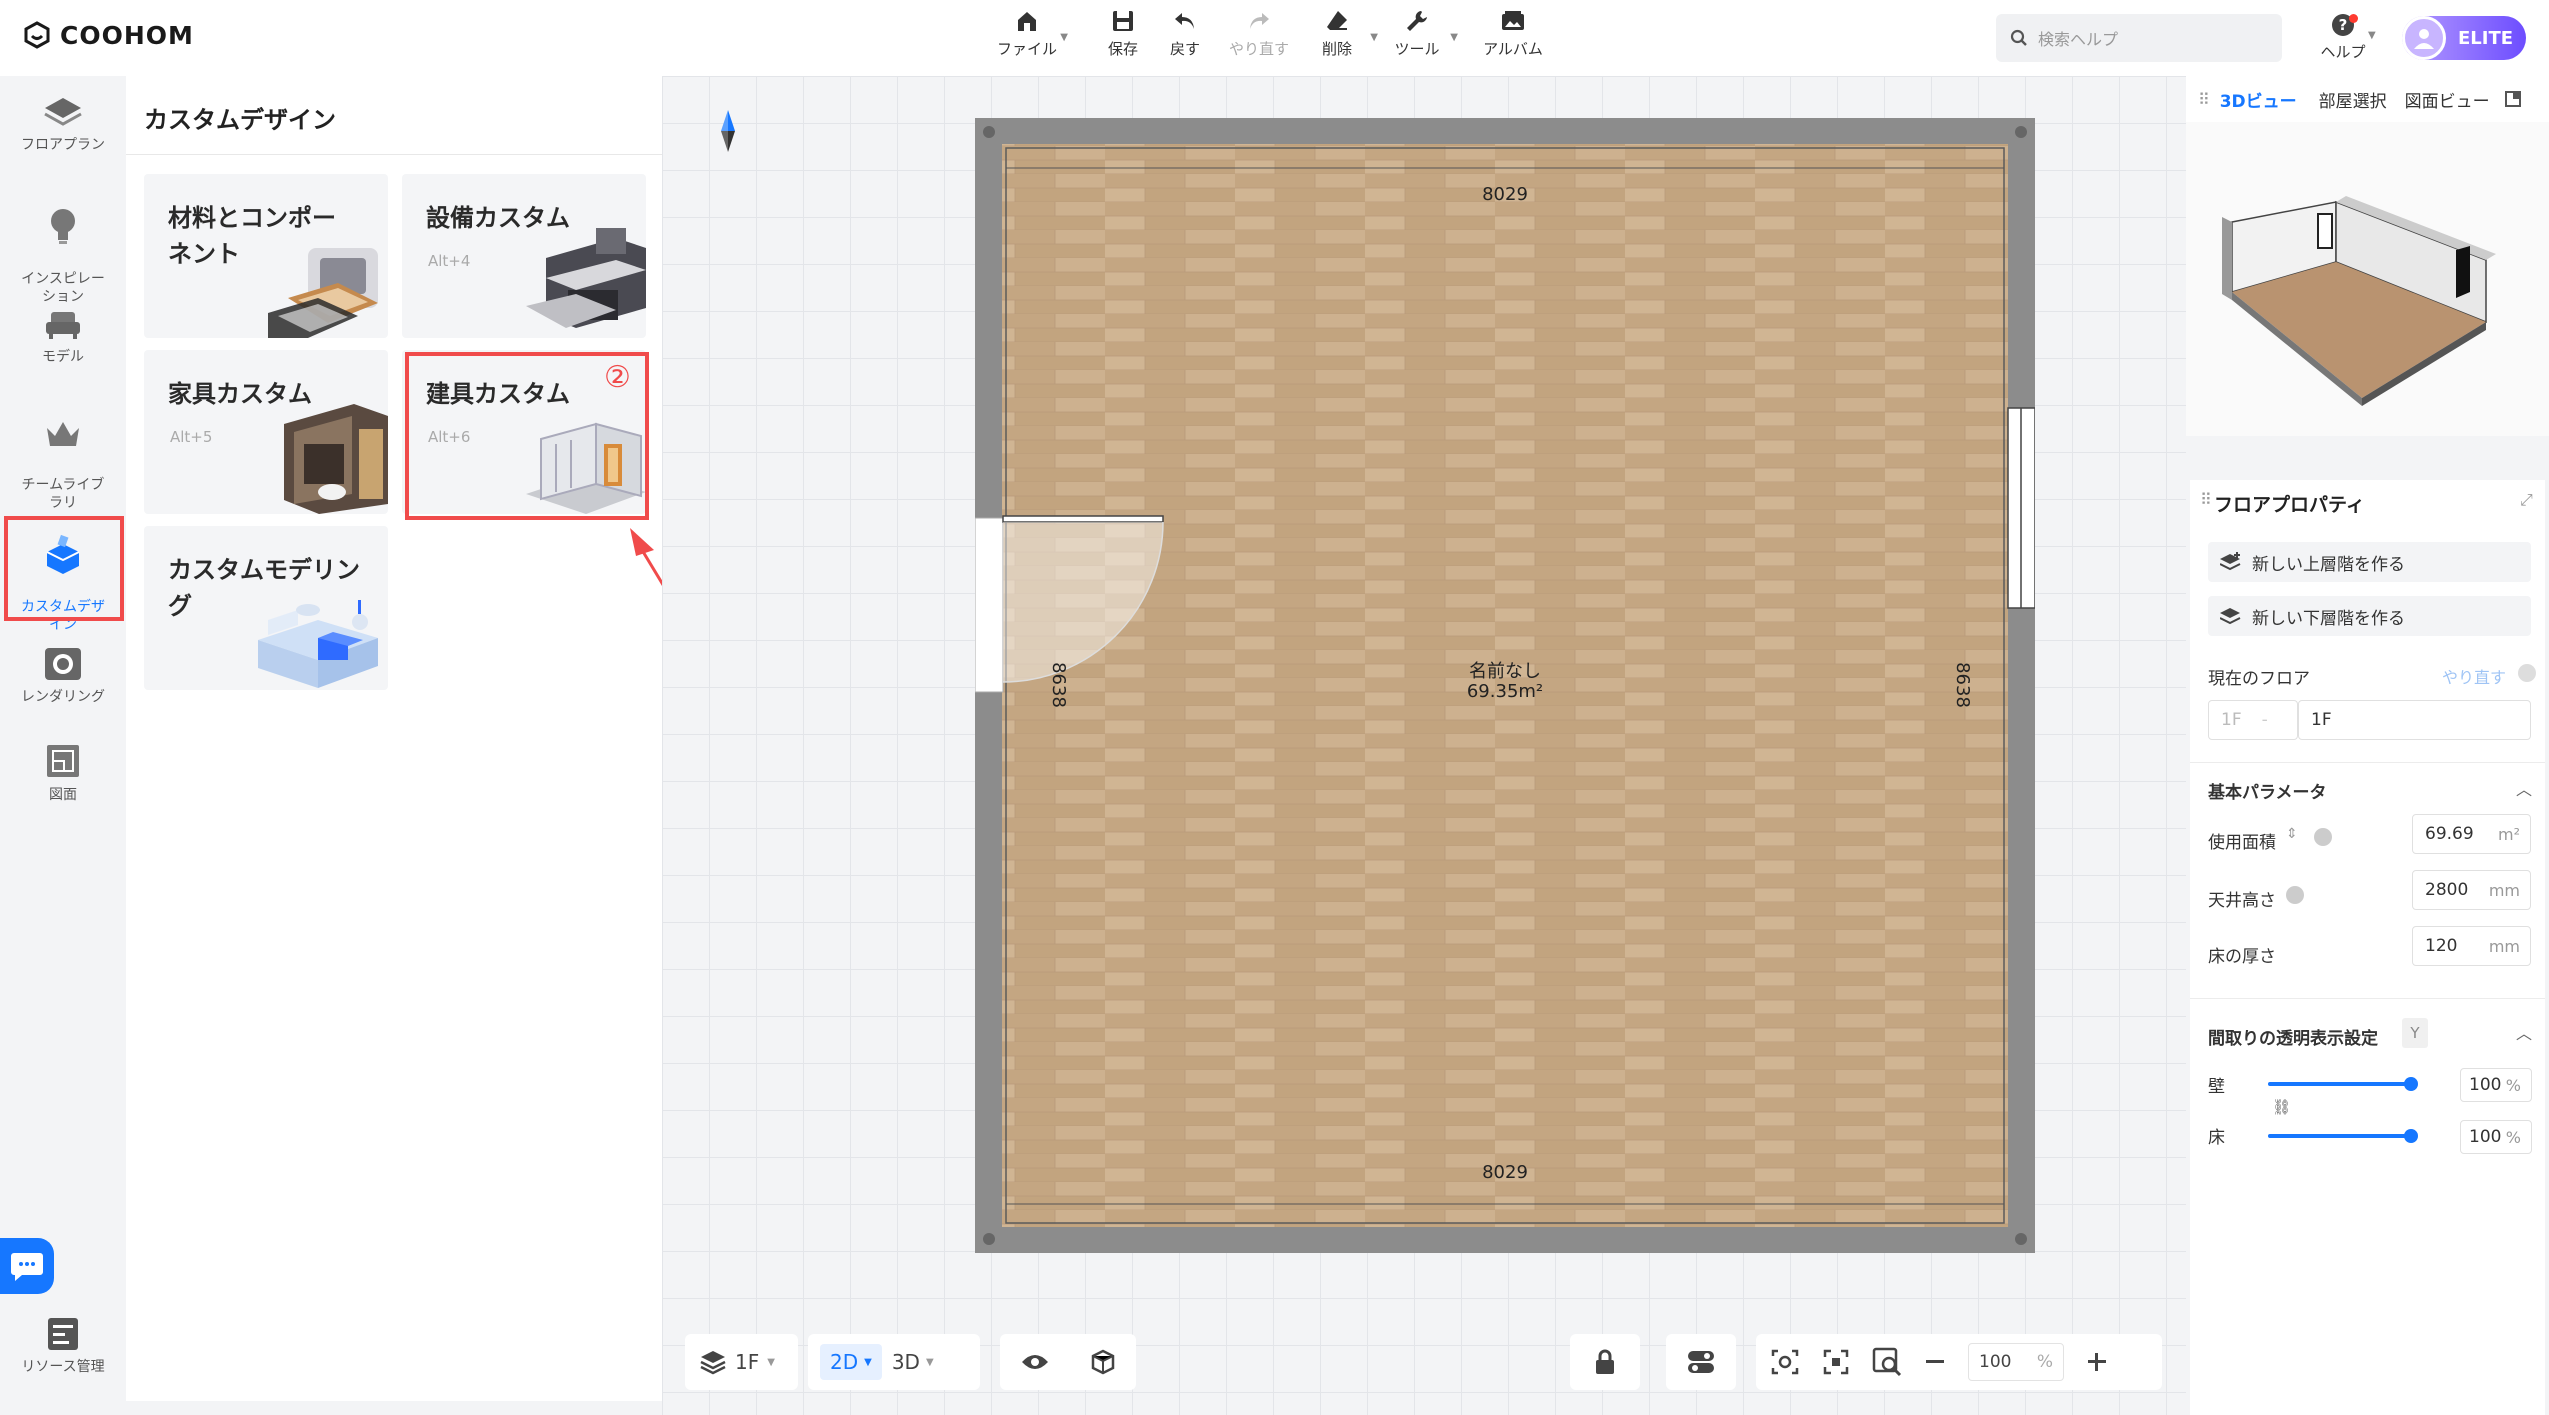 This screenshot has height=1415, width=2549. Describe the element at coordinates (2328, 618) in the screenshot. I see `new-lower-label: 新しい下層階を作る` at that location.